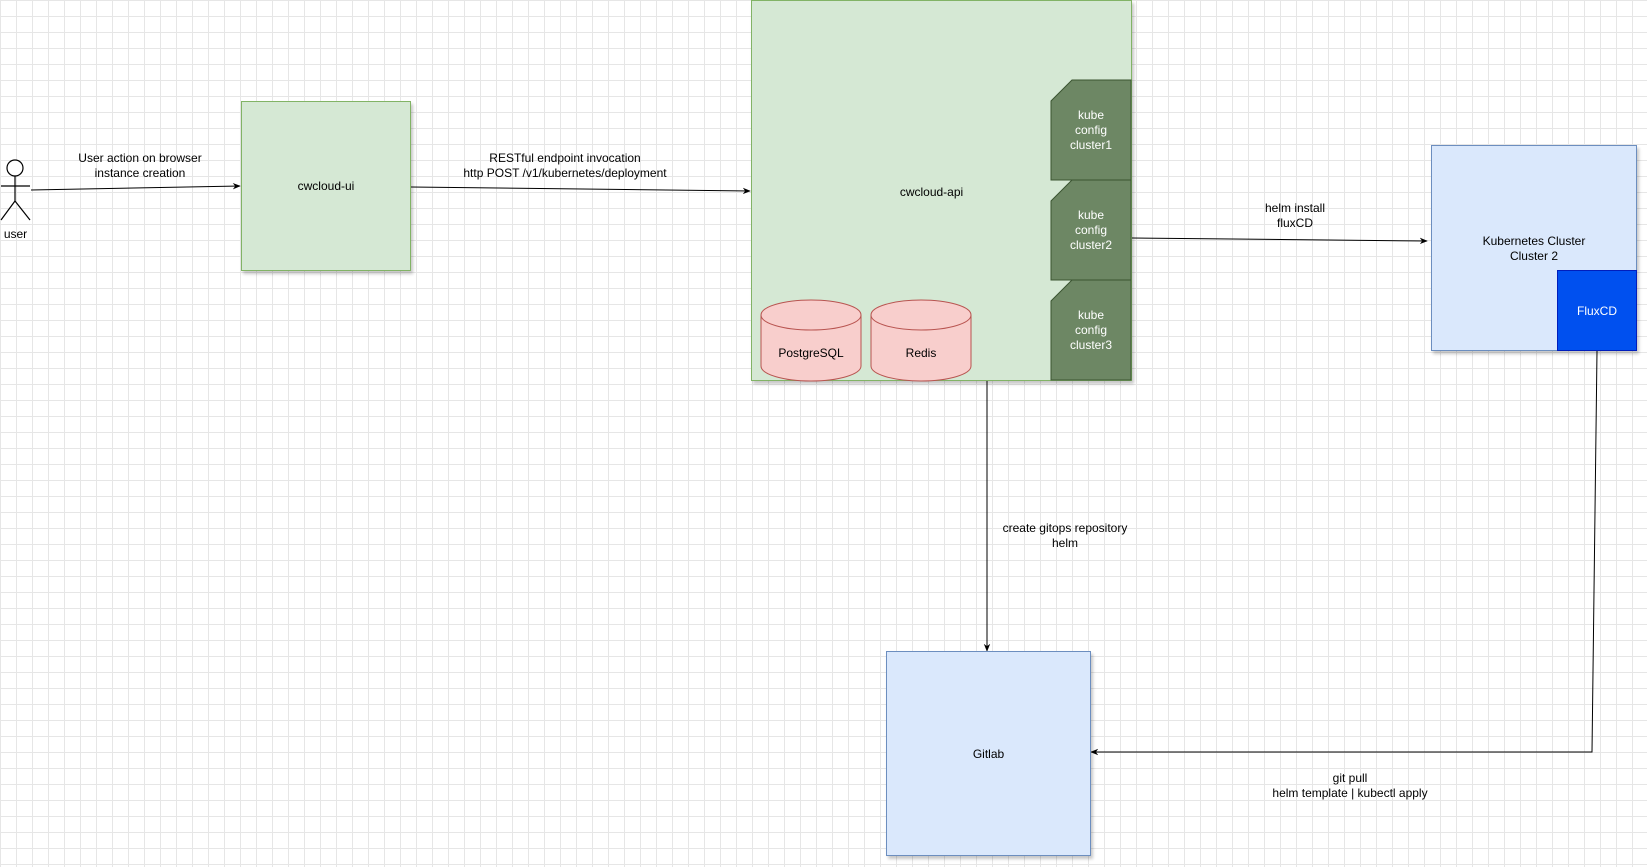  I want to click on cwcloud-ui-node: cwcloud-ui, so click(326, 186).